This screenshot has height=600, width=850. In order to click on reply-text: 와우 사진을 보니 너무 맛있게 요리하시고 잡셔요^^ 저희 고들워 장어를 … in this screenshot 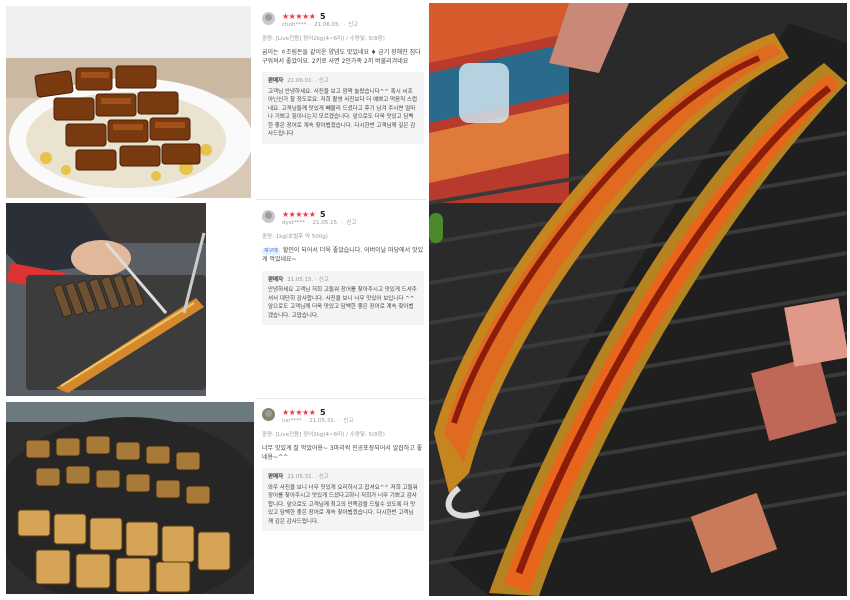, I will do `click(343, 504)`.